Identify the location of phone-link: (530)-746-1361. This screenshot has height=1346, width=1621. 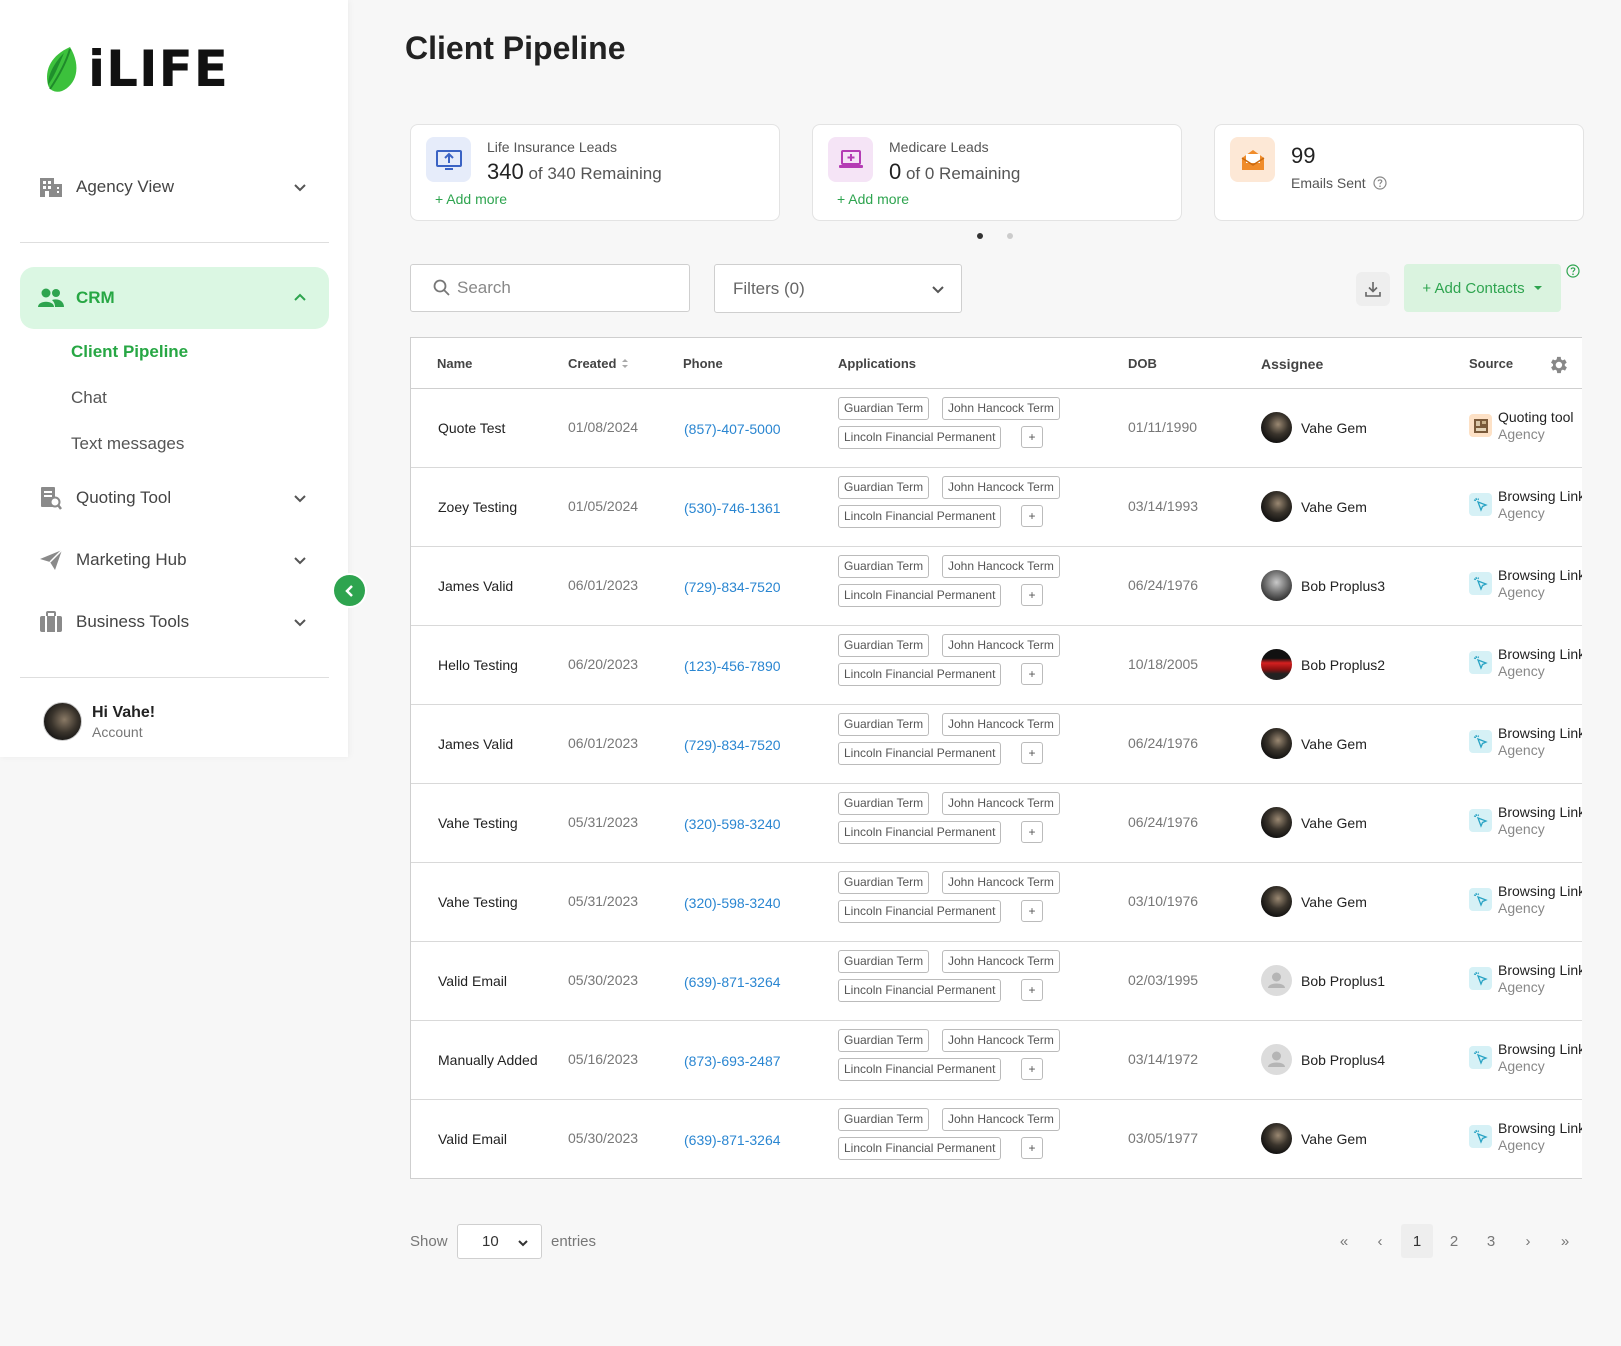
(732, 508).